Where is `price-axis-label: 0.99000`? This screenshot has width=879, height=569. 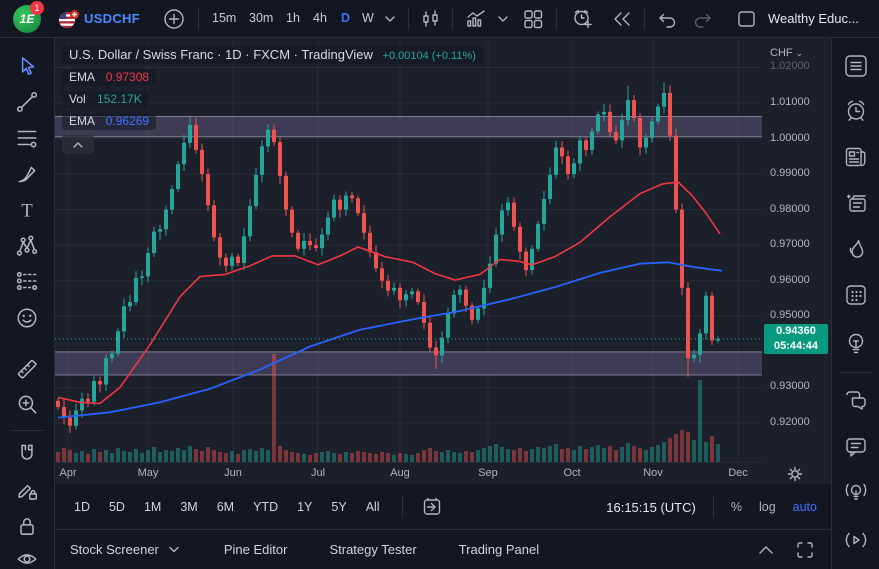 price-axis-label: 0.99000 is located at coordinates (790, 173).